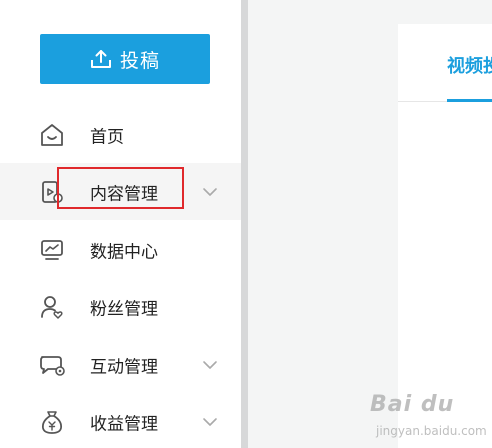 This screenshot has height=448, width=492. I want to click on sidebar-item-interaction: 互动管理, so click(120, 364).